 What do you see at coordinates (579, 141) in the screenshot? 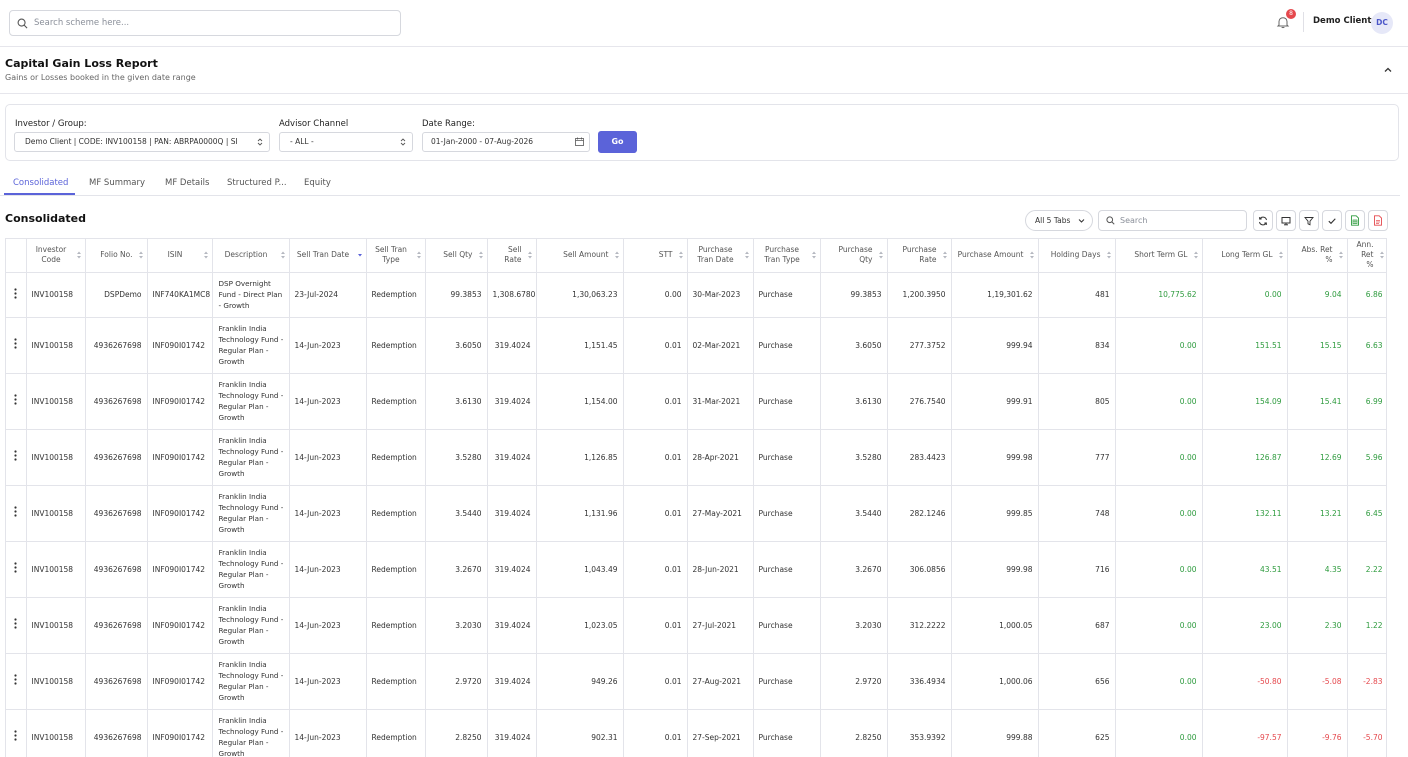
I see `calendar-icon` at bounding box center [579, 141].